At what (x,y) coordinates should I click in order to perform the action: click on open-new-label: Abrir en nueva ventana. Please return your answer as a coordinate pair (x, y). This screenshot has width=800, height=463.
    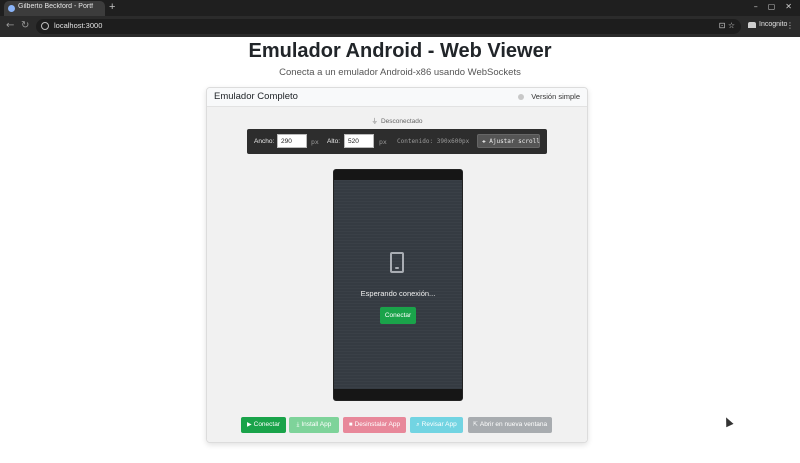
    Looking at the image, I should click on (513, 424).